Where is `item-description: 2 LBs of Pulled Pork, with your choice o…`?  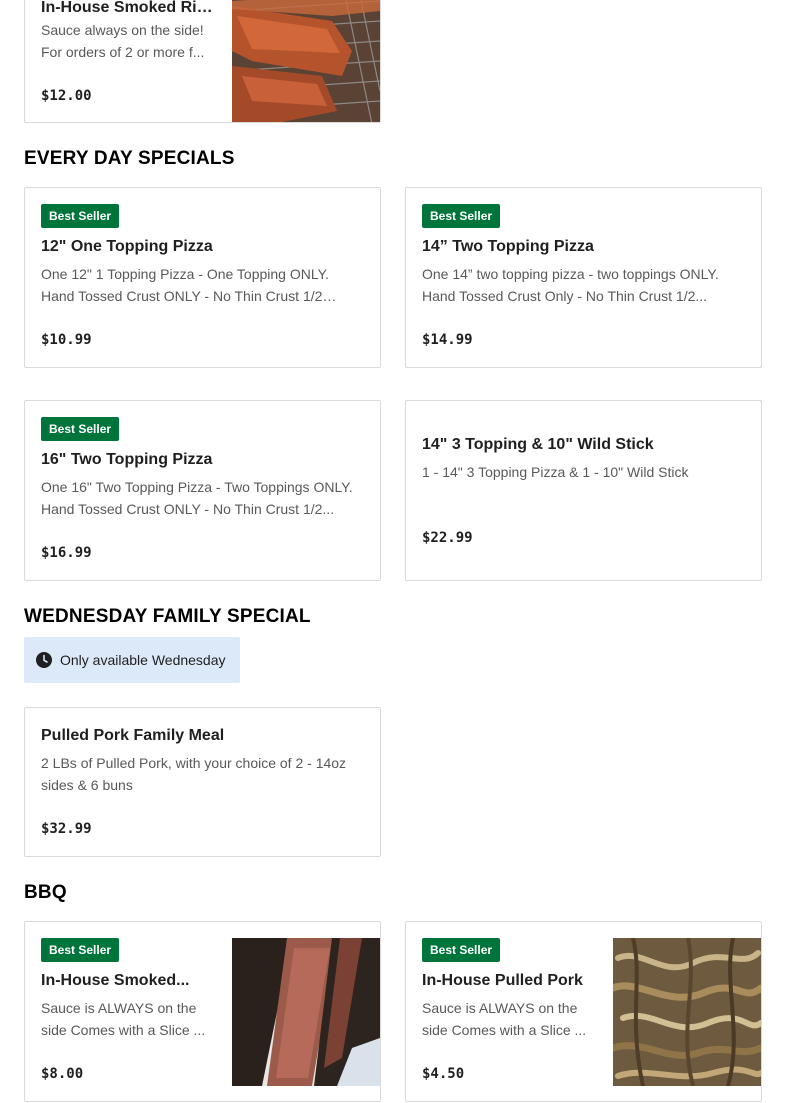 item-description: 2 LBs of Pulled Pork, with your choice o… is located at coordinates (194, 774).